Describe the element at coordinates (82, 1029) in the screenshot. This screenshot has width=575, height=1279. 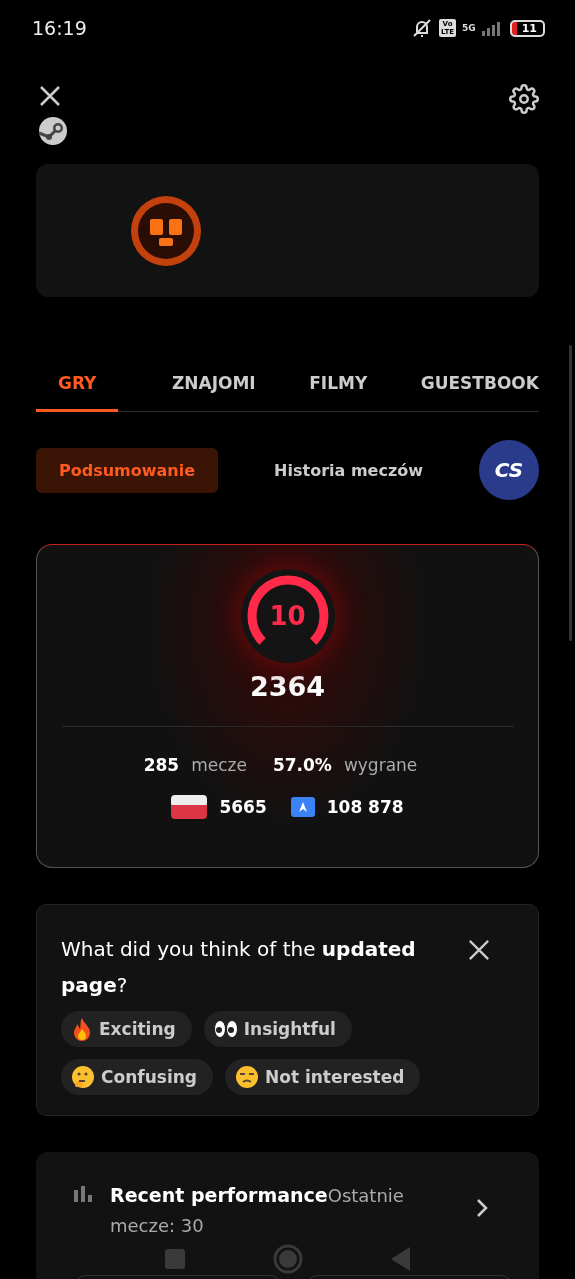
I see `fire-icon` at that location.